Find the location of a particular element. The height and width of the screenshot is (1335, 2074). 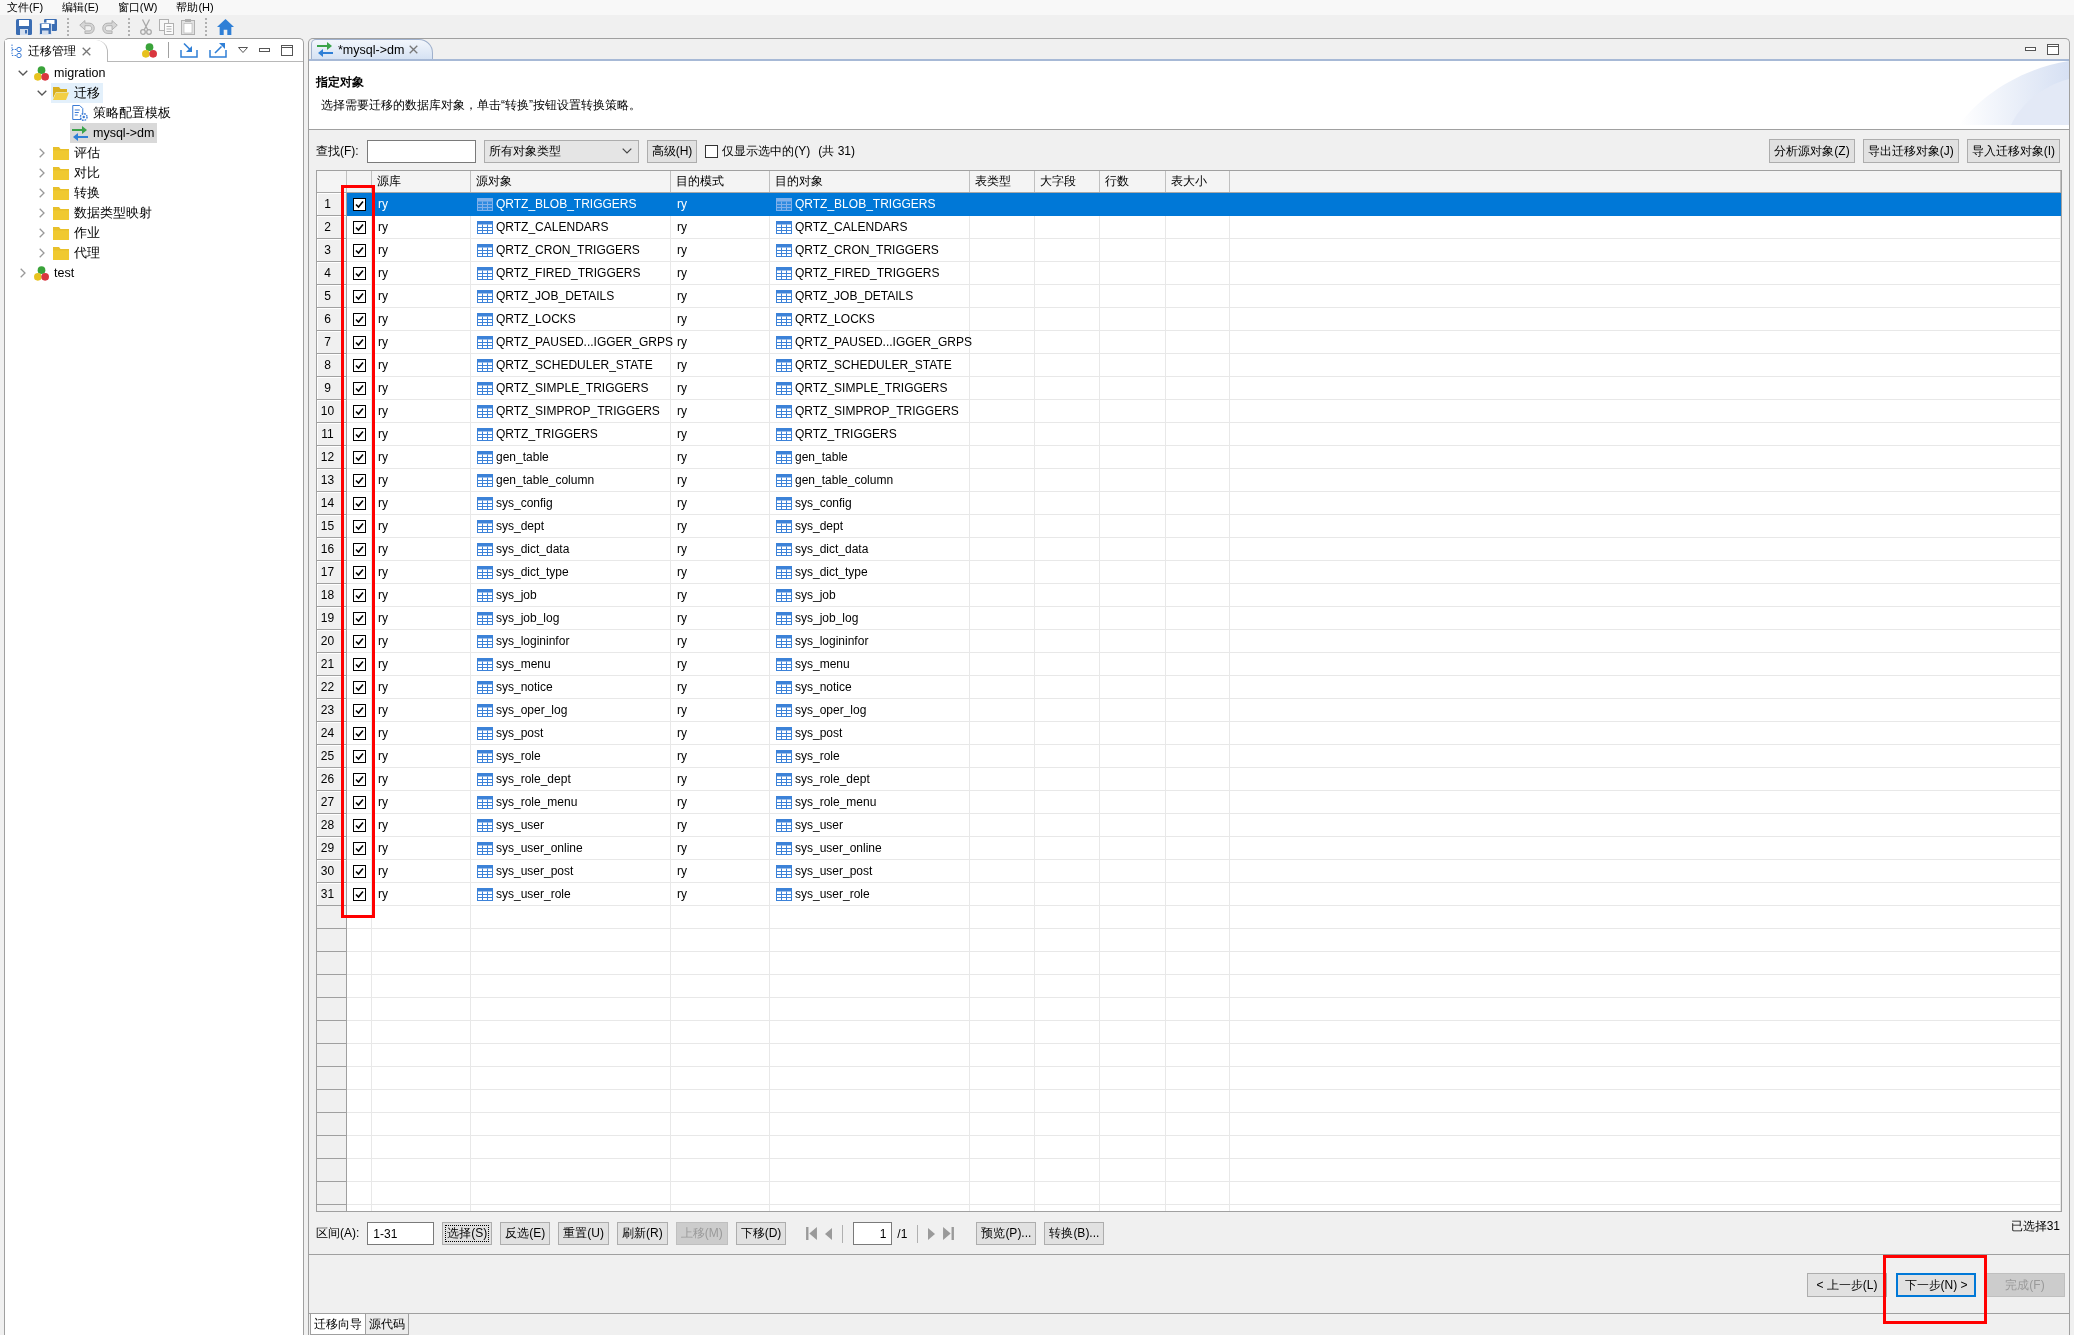

colored-balls-icon is located at coordinates (149, 50).